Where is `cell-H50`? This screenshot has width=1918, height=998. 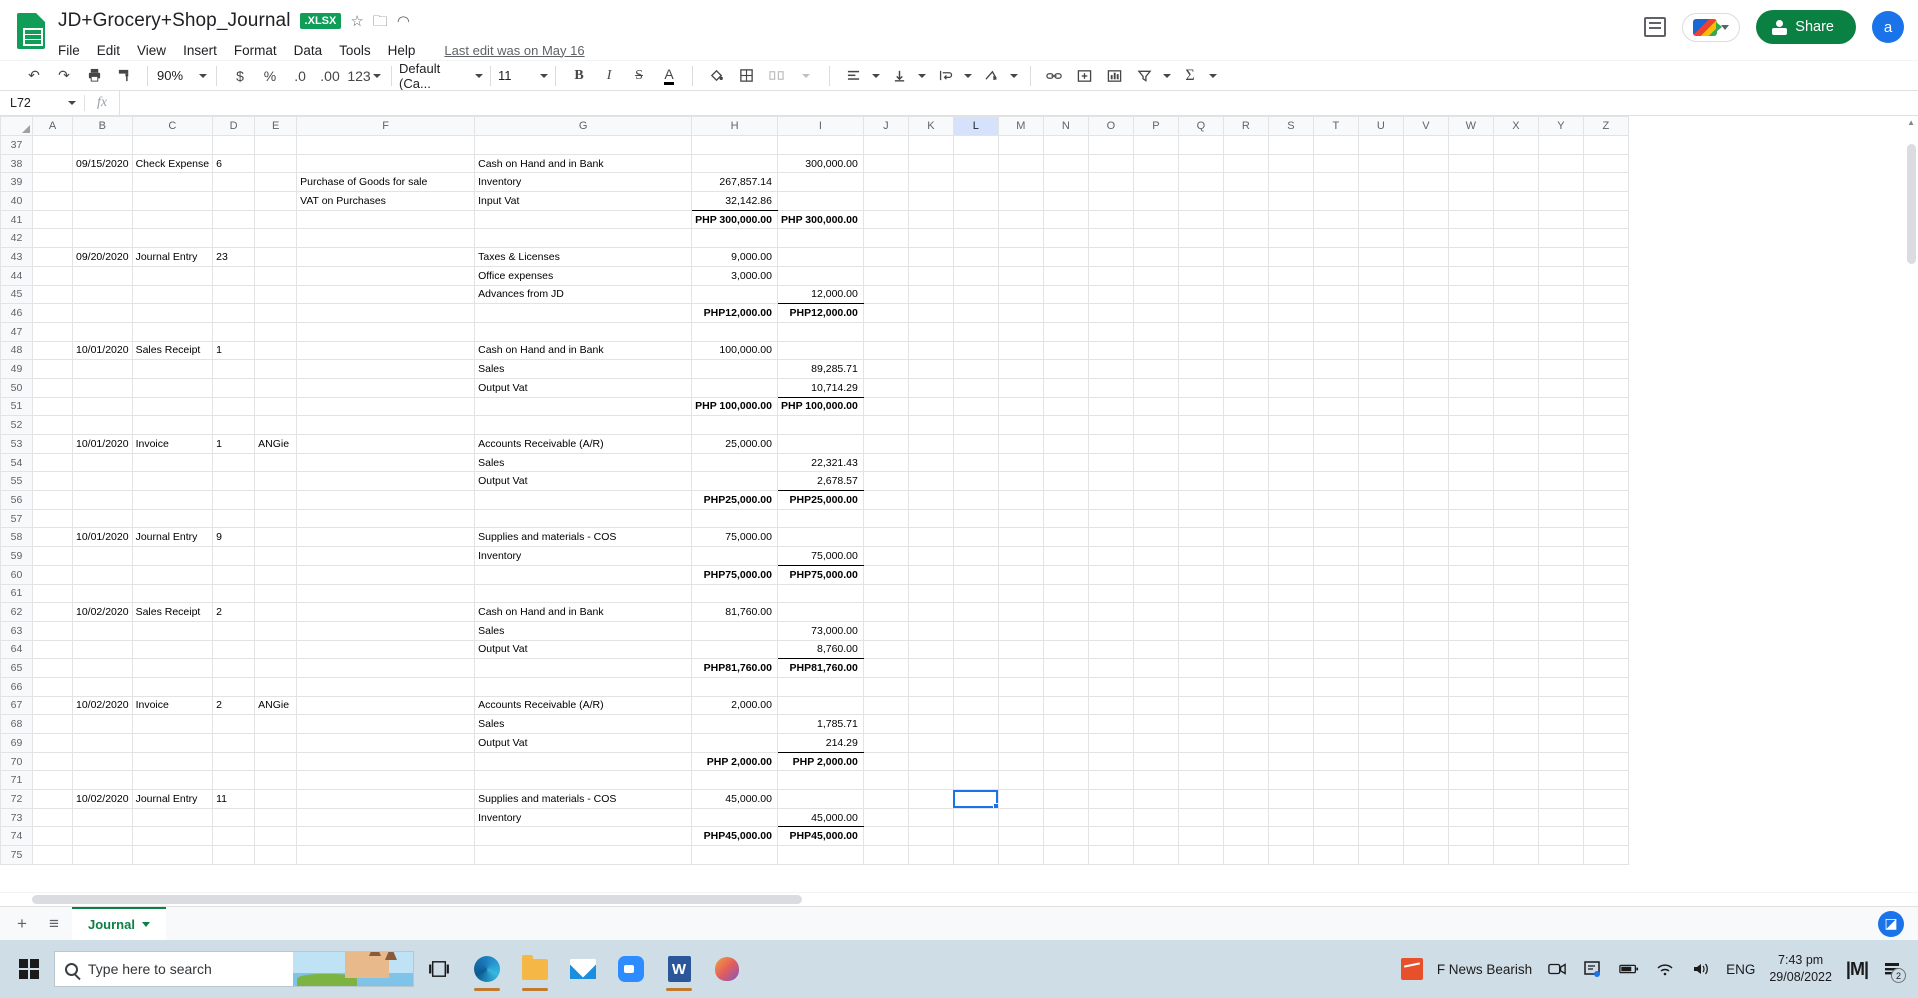
cell-H50 is located at coordinates (734, 387).